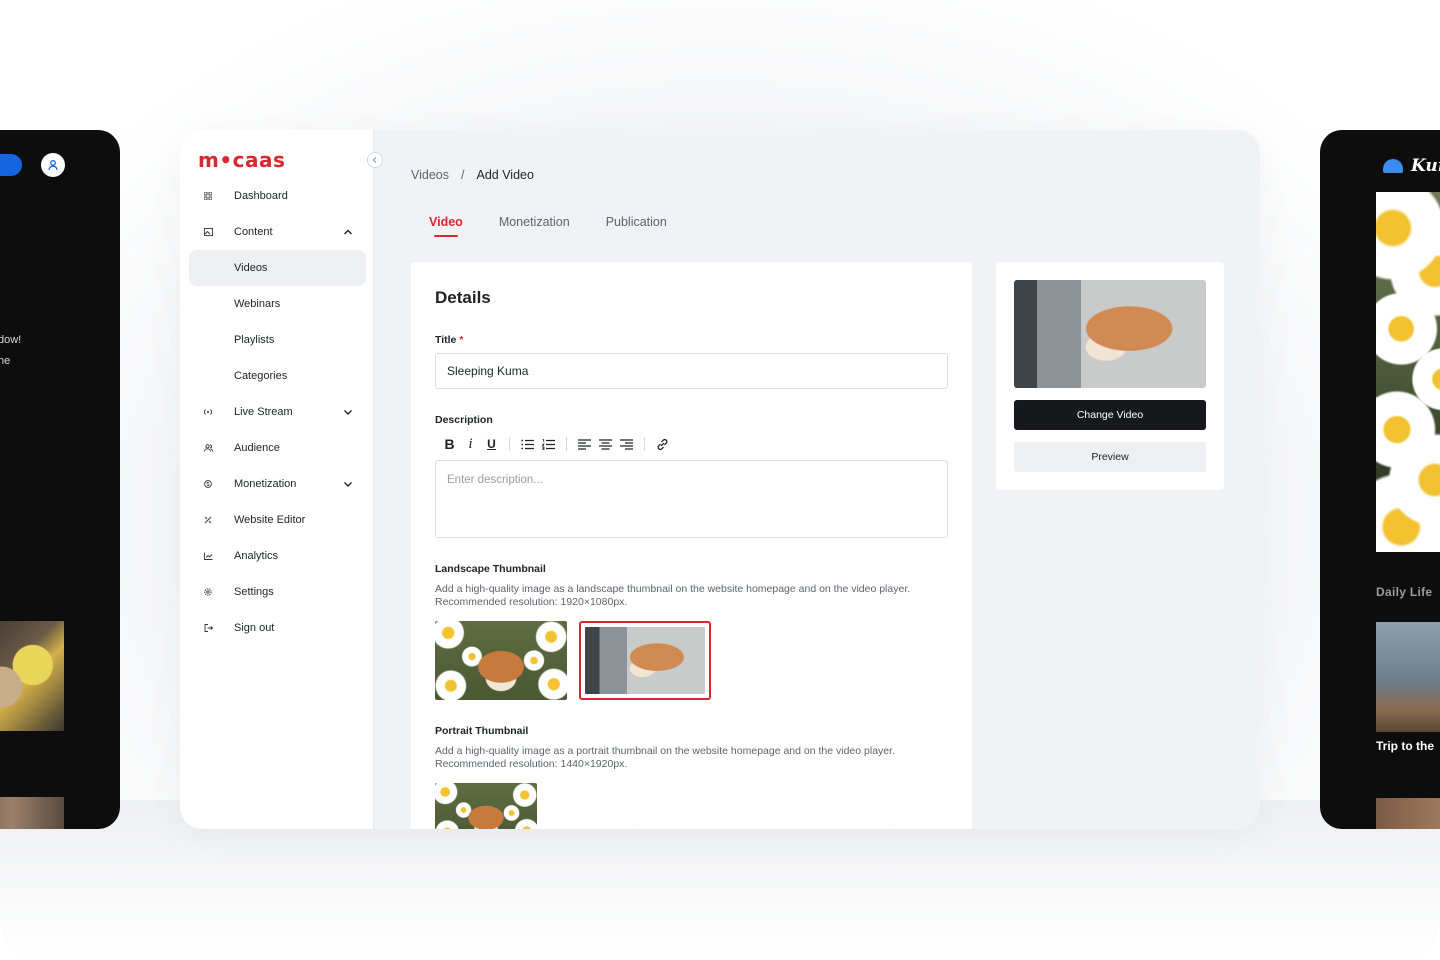  Describe the element at coordinates (208, 520) in the screenshot. I see `tools-icon` at that location.